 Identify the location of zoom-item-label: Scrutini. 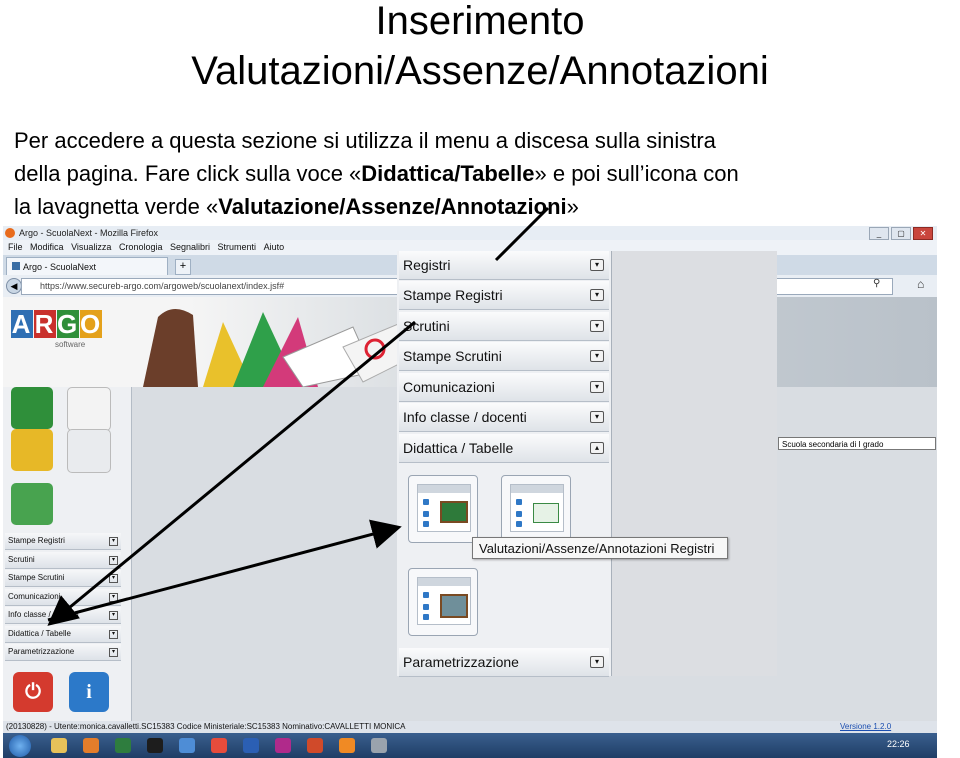
(426, 326).